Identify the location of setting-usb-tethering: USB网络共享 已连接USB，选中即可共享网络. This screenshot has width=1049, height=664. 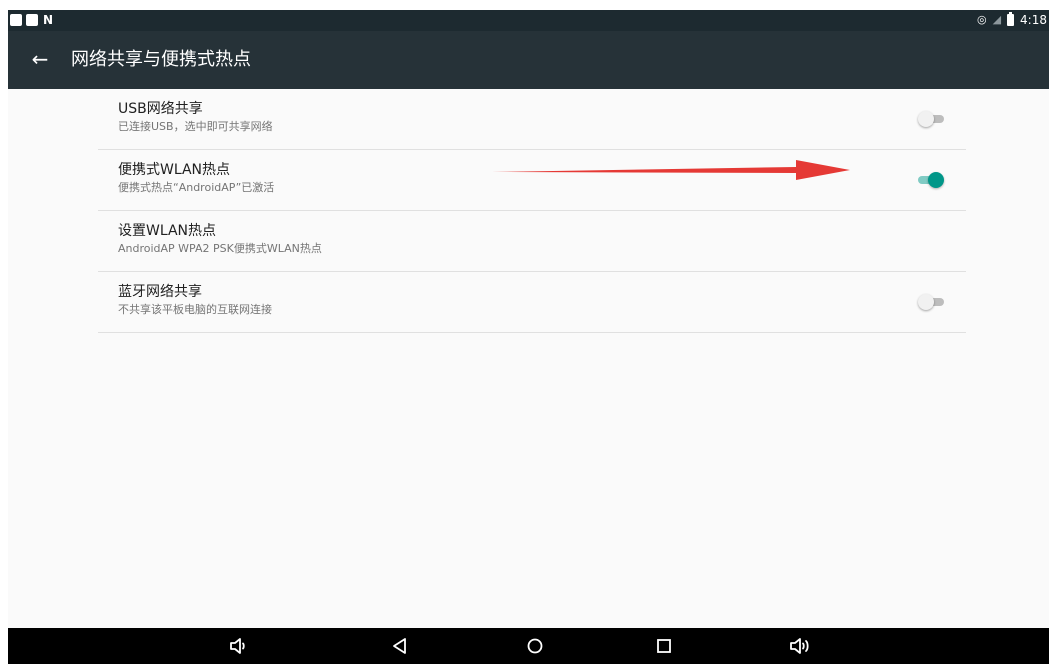
(532, 119).